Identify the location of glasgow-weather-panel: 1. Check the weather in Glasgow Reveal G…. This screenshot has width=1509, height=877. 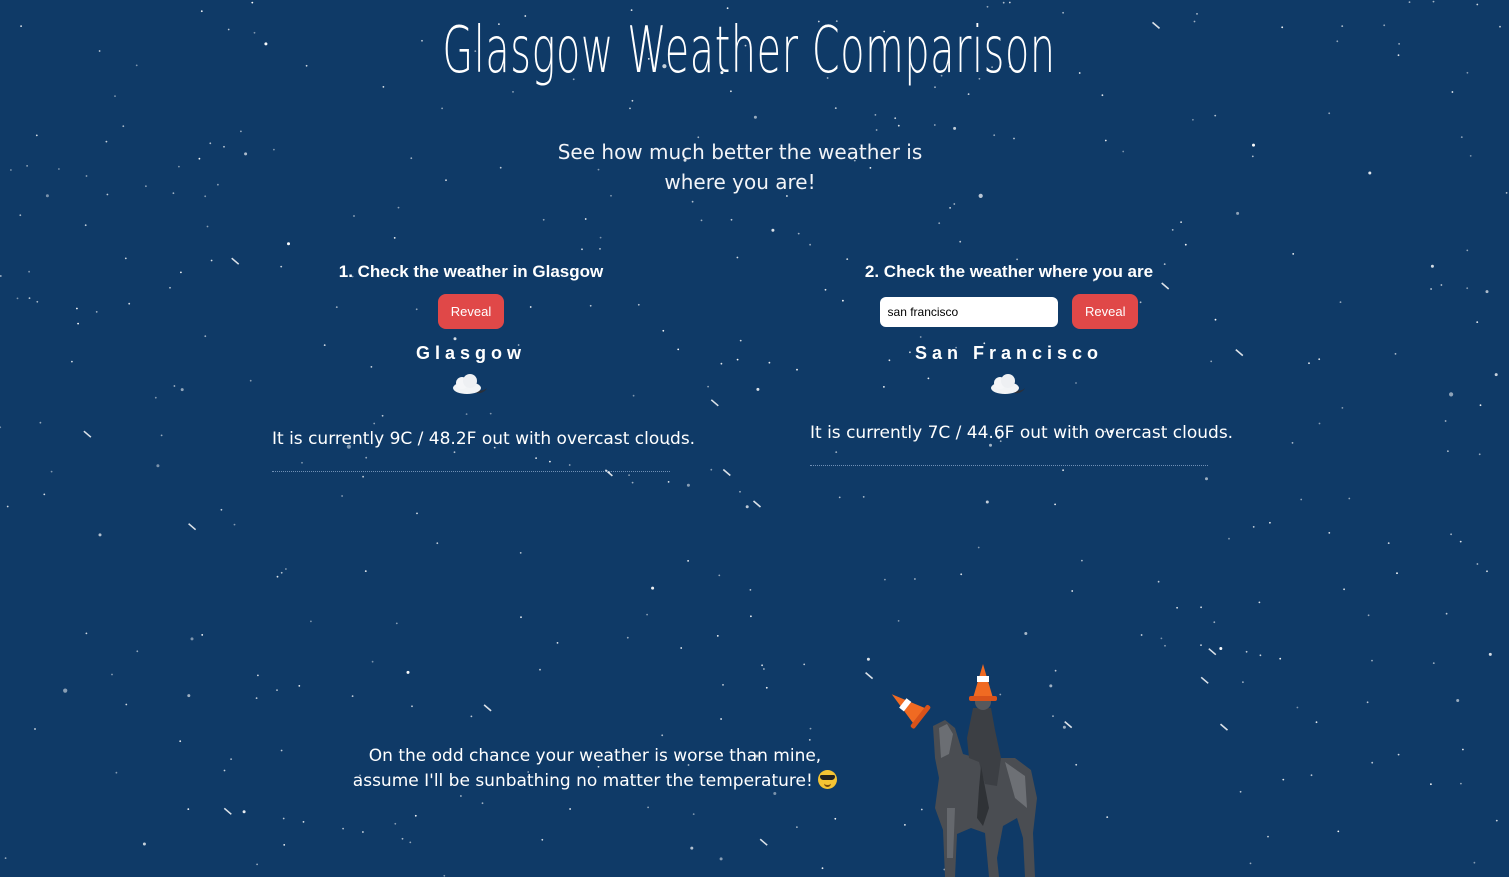
(483, 367).